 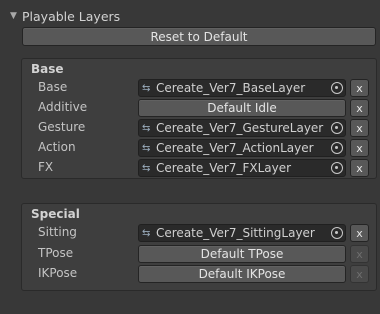 I want to click on row-label: FX, so click(x=46, y=167).